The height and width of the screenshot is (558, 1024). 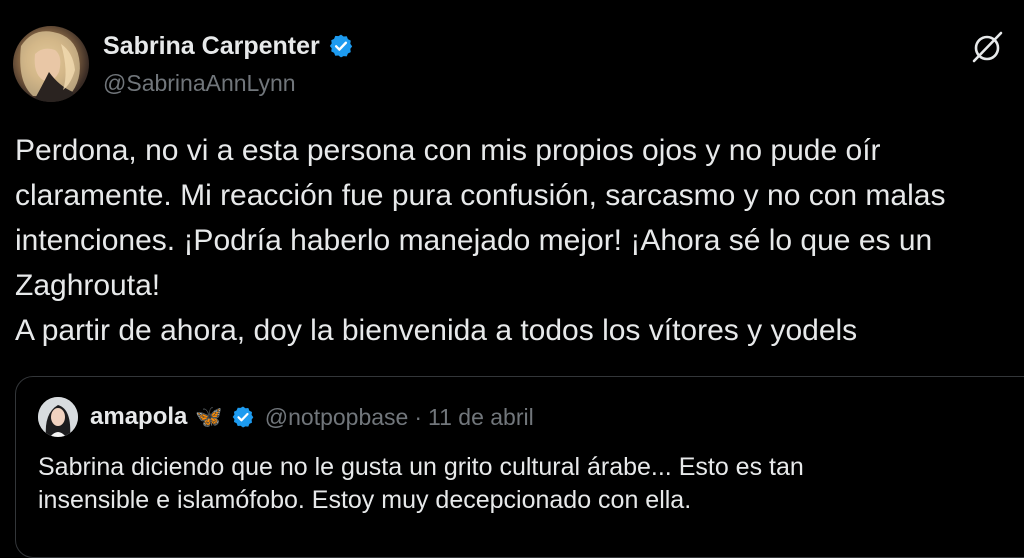 I want to click on verified-badge-icon, so click(x=340, y=46).